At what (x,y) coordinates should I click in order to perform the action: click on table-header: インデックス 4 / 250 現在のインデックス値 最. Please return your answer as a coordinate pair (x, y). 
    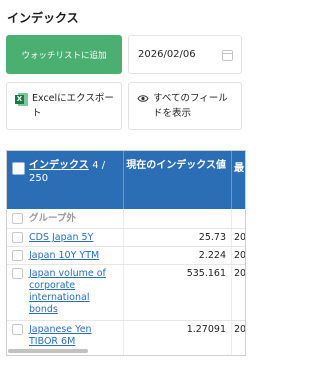
    Looking at the image, I should click on (126, 180).